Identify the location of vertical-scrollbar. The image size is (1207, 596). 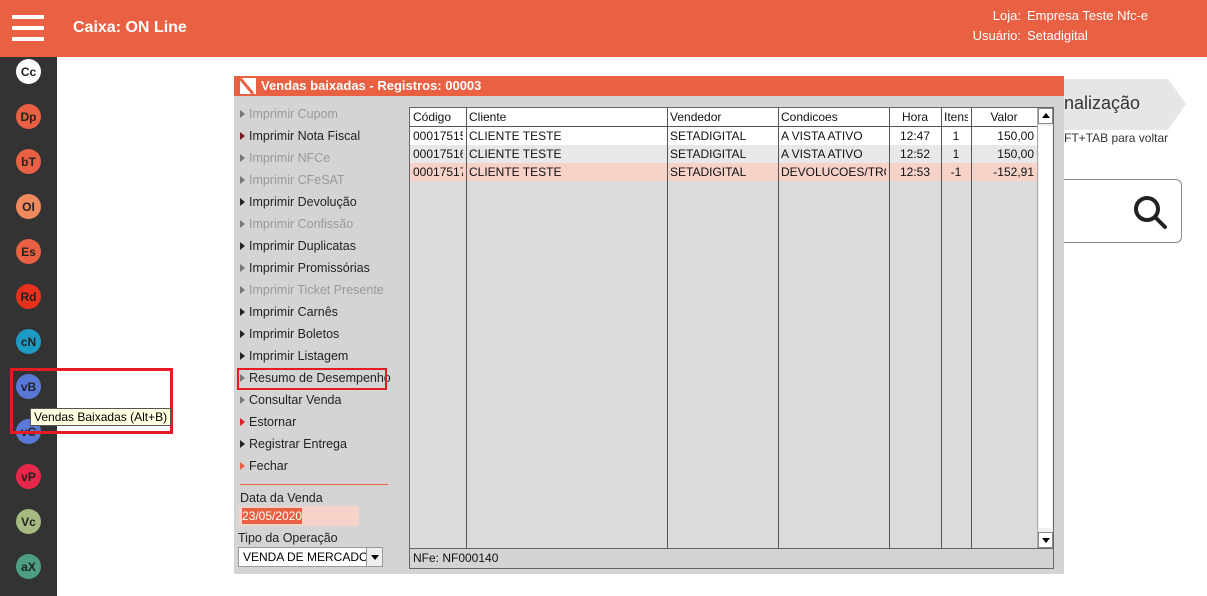
(1045, 328).